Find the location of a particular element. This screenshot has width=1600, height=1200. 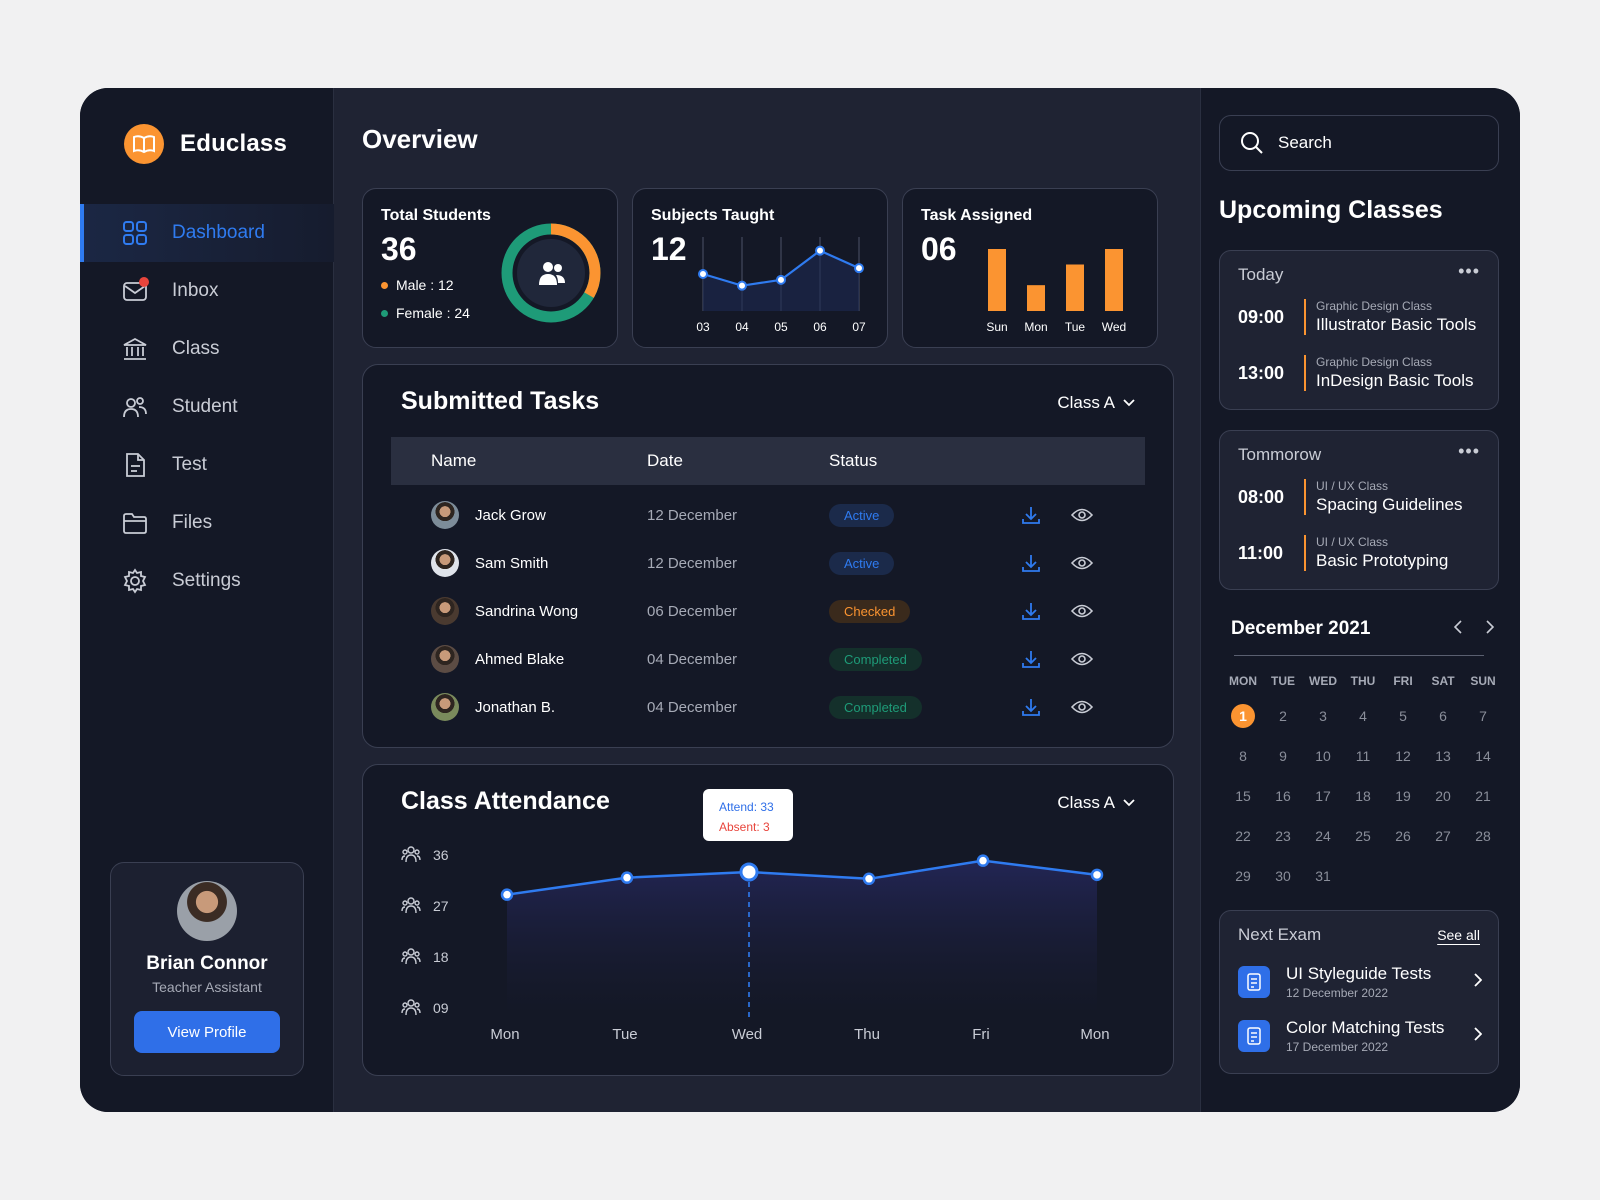

column-status: Status is located at coordinates (853, 461).